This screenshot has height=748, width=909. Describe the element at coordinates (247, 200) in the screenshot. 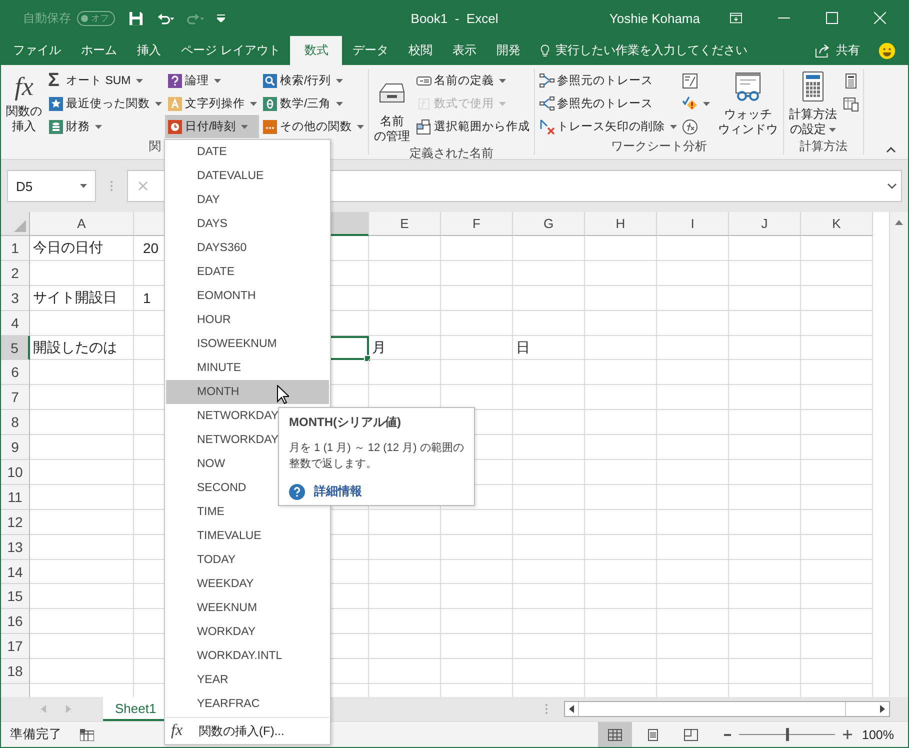

I see `menu-item: DAY` at that location.